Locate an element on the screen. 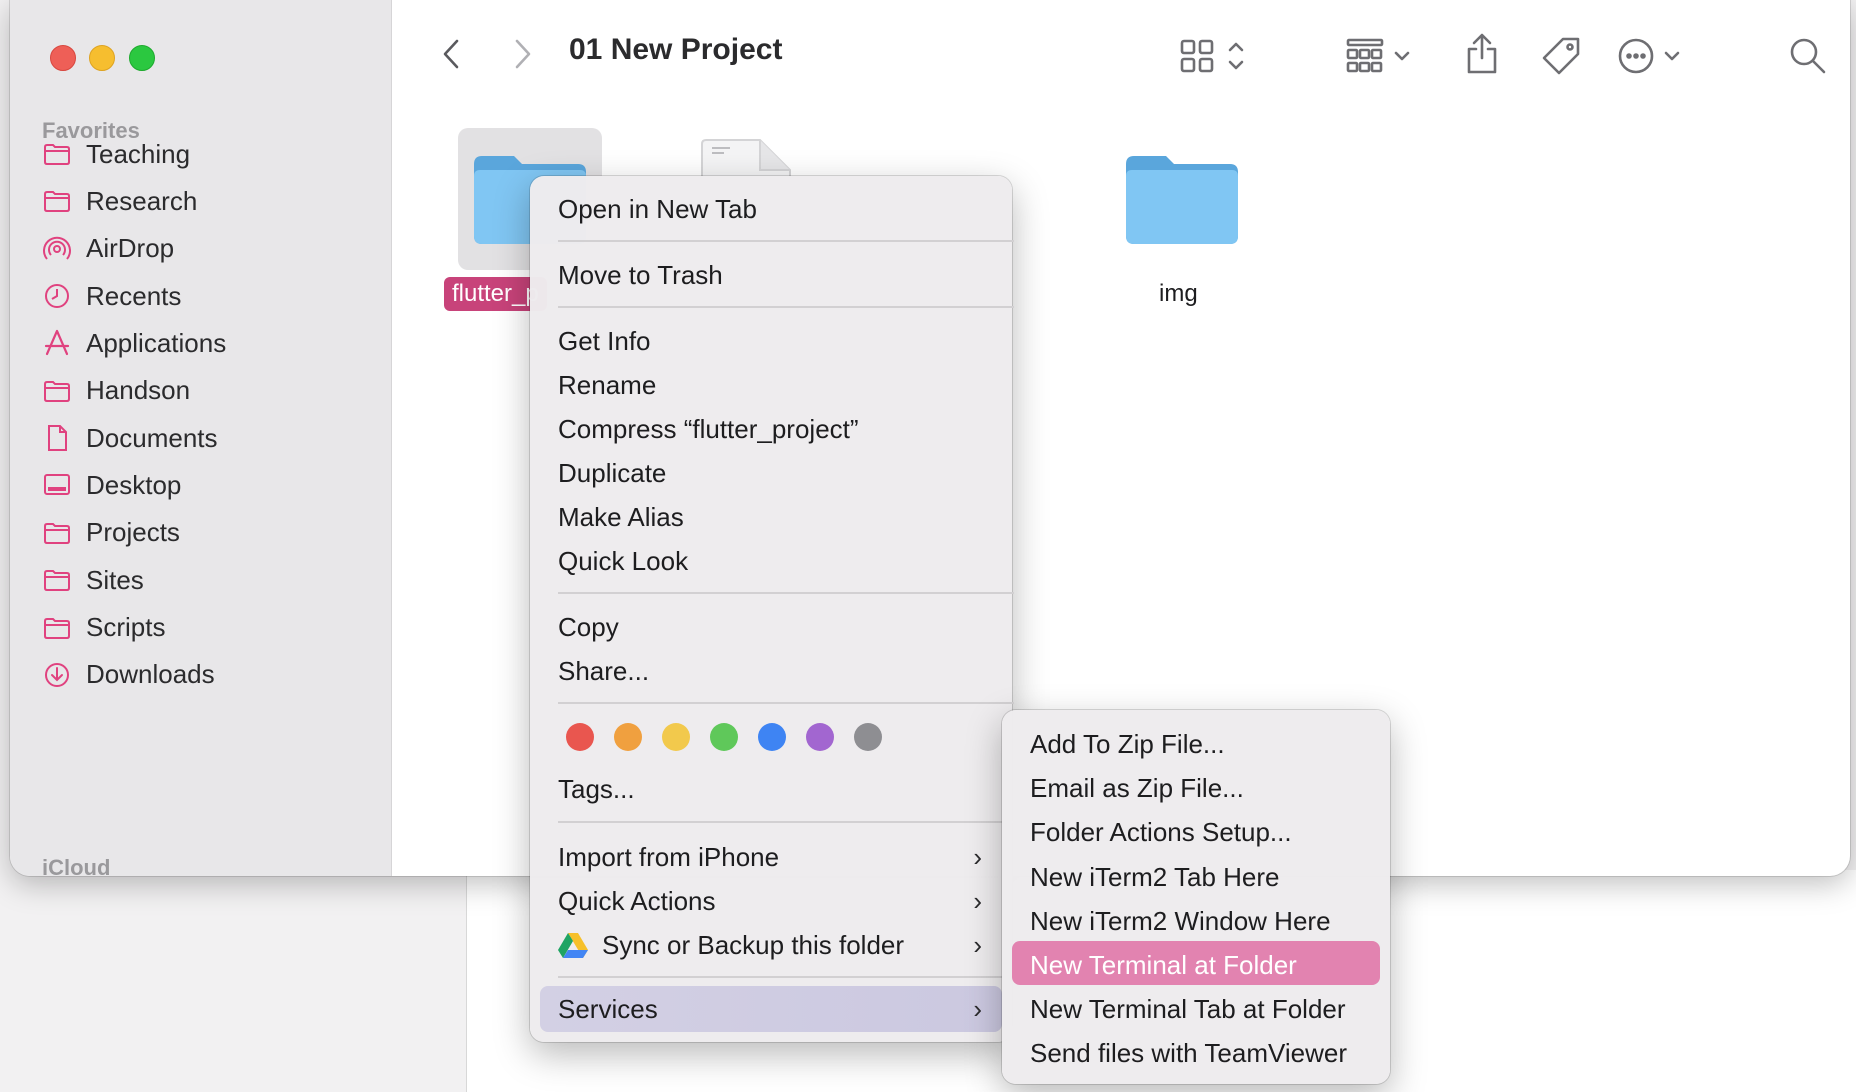 The image size is (1856, 1092). view-mode-button is located at coordinates (1218, 56).